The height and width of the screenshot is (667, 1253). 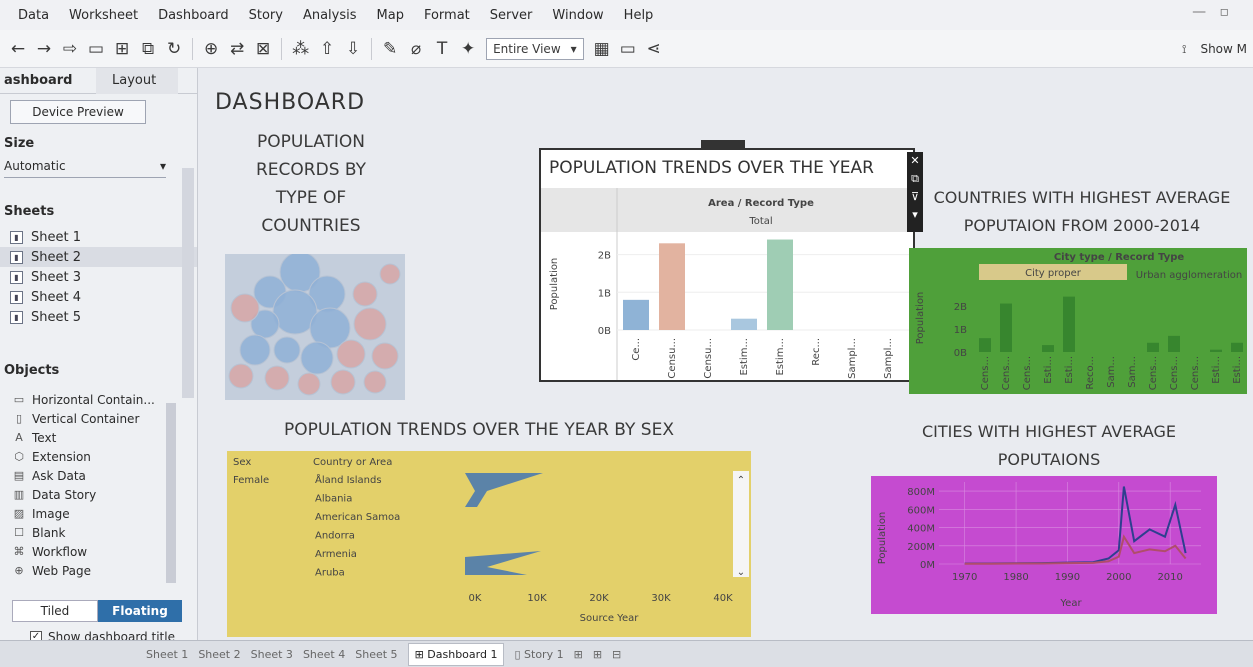 What do you see at coordinates (103, 15) in the screenshot?
I see `menu-worksheet: Worksheet` at bounding box center [103, 15].